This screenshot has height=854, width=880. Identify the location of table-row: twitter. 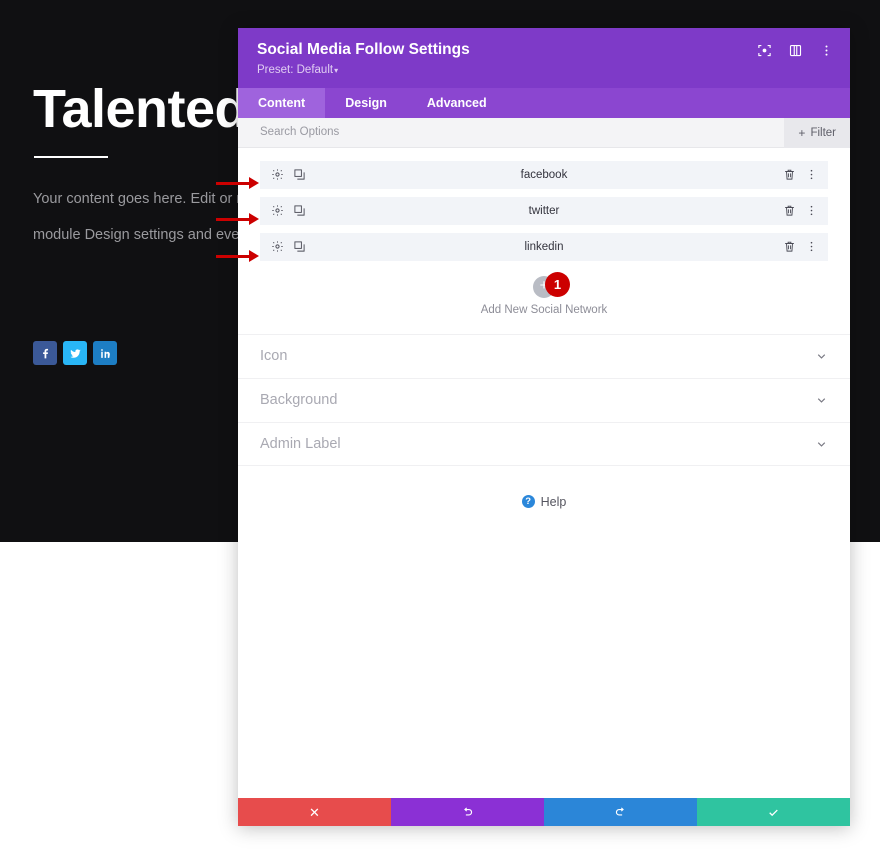
(544, 210).